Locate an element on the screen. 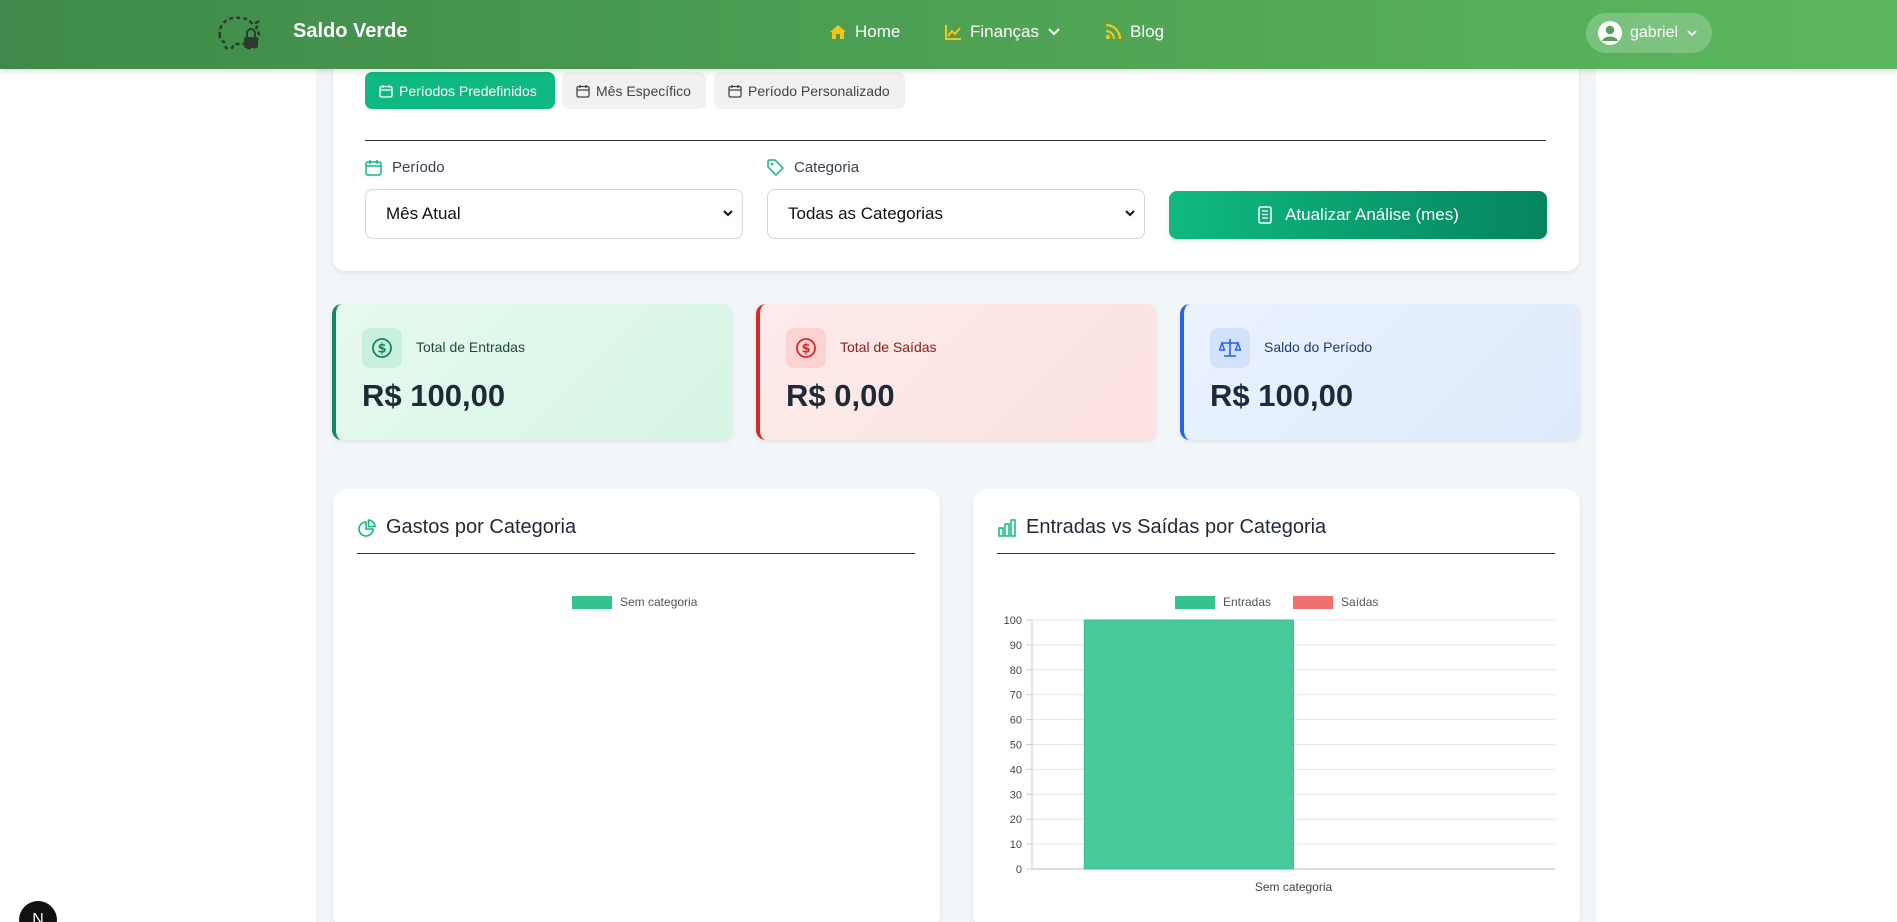 Image resolution: width=1897 pixels, height=922 pixels. y-tick-label: 50 is located at coordinates (1016, 746).